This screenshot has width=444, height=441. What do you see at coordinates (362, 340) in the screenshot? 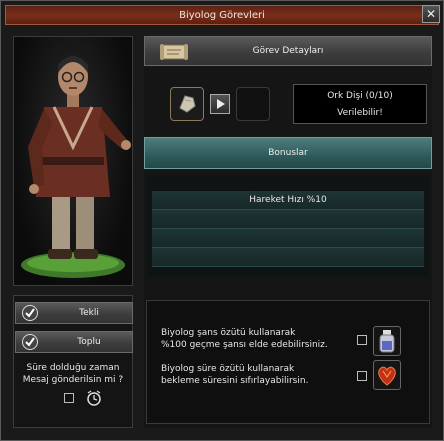
I see `chance-elixir-checkbox` at bounding box center [362, 340].